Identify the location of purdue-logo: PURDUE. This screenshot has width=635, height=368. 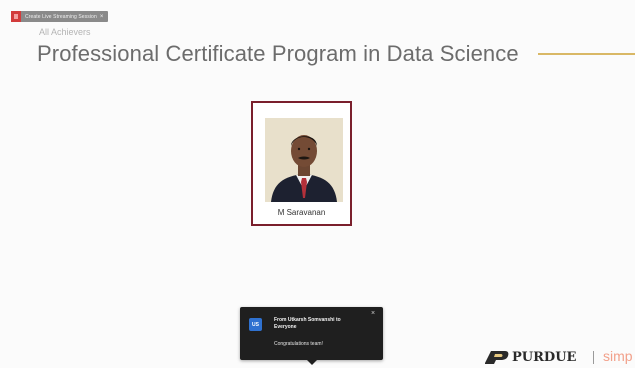
(529, 357).